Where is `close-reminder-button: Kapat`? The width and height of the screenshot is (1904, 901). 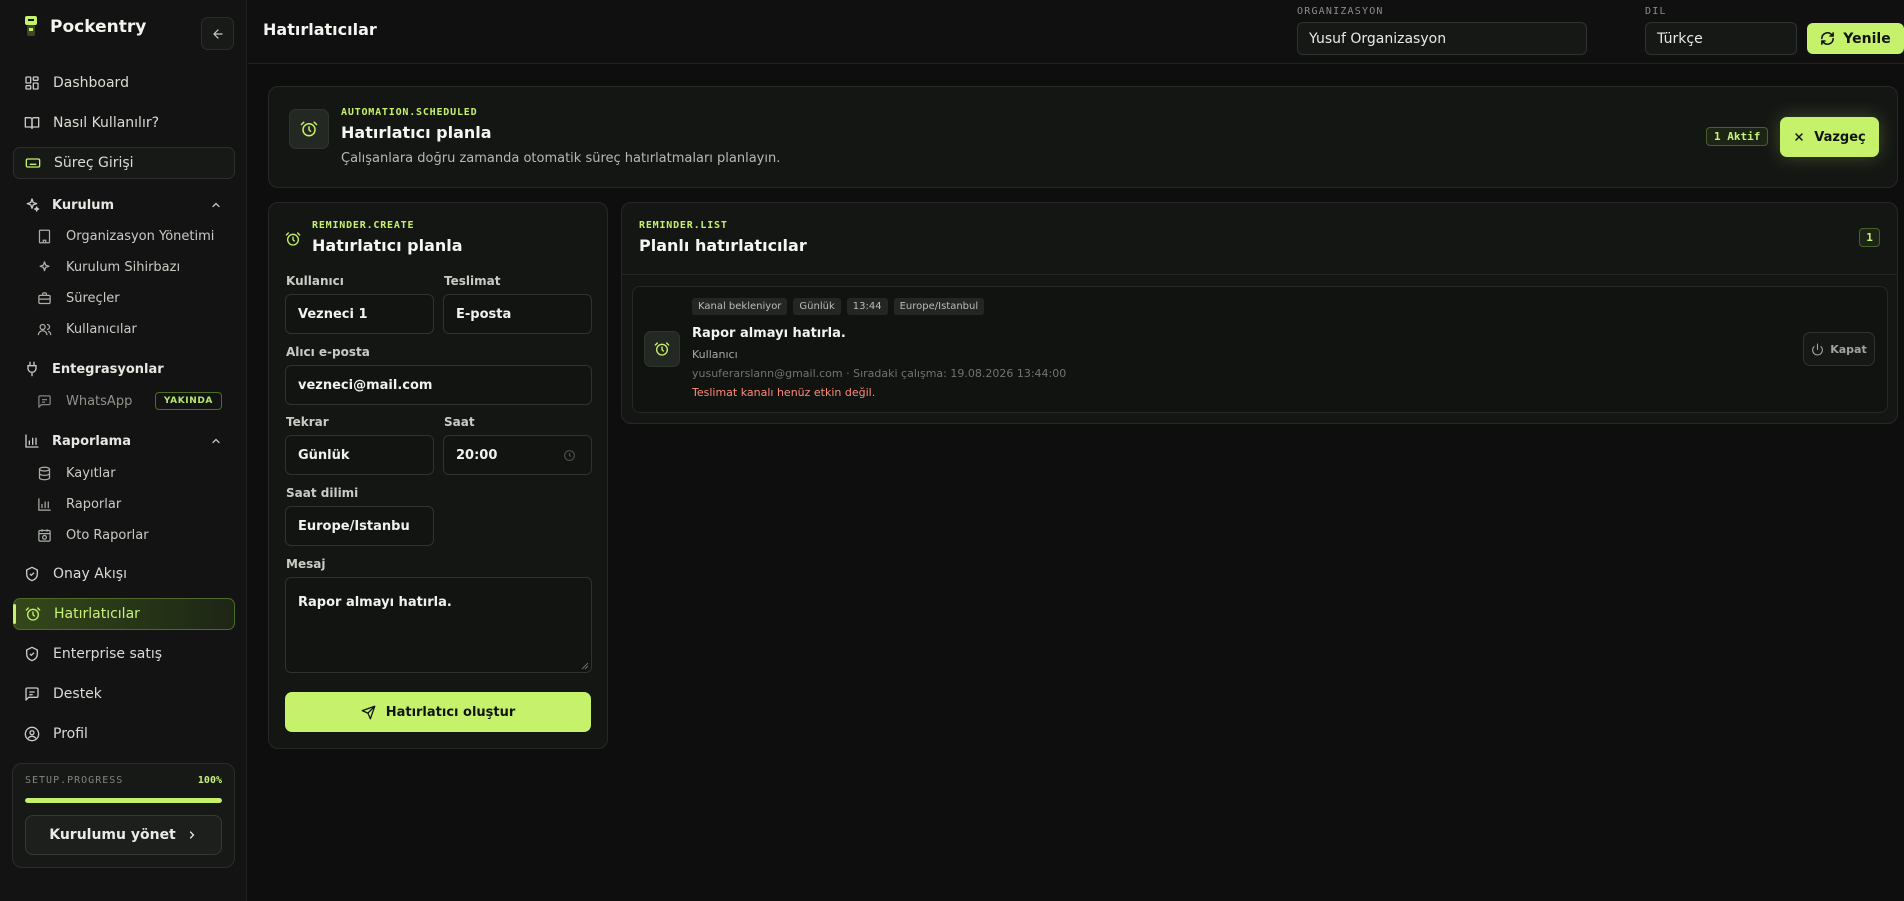 close-reminder-button: Kapat is located at coordinates (1839, 349).